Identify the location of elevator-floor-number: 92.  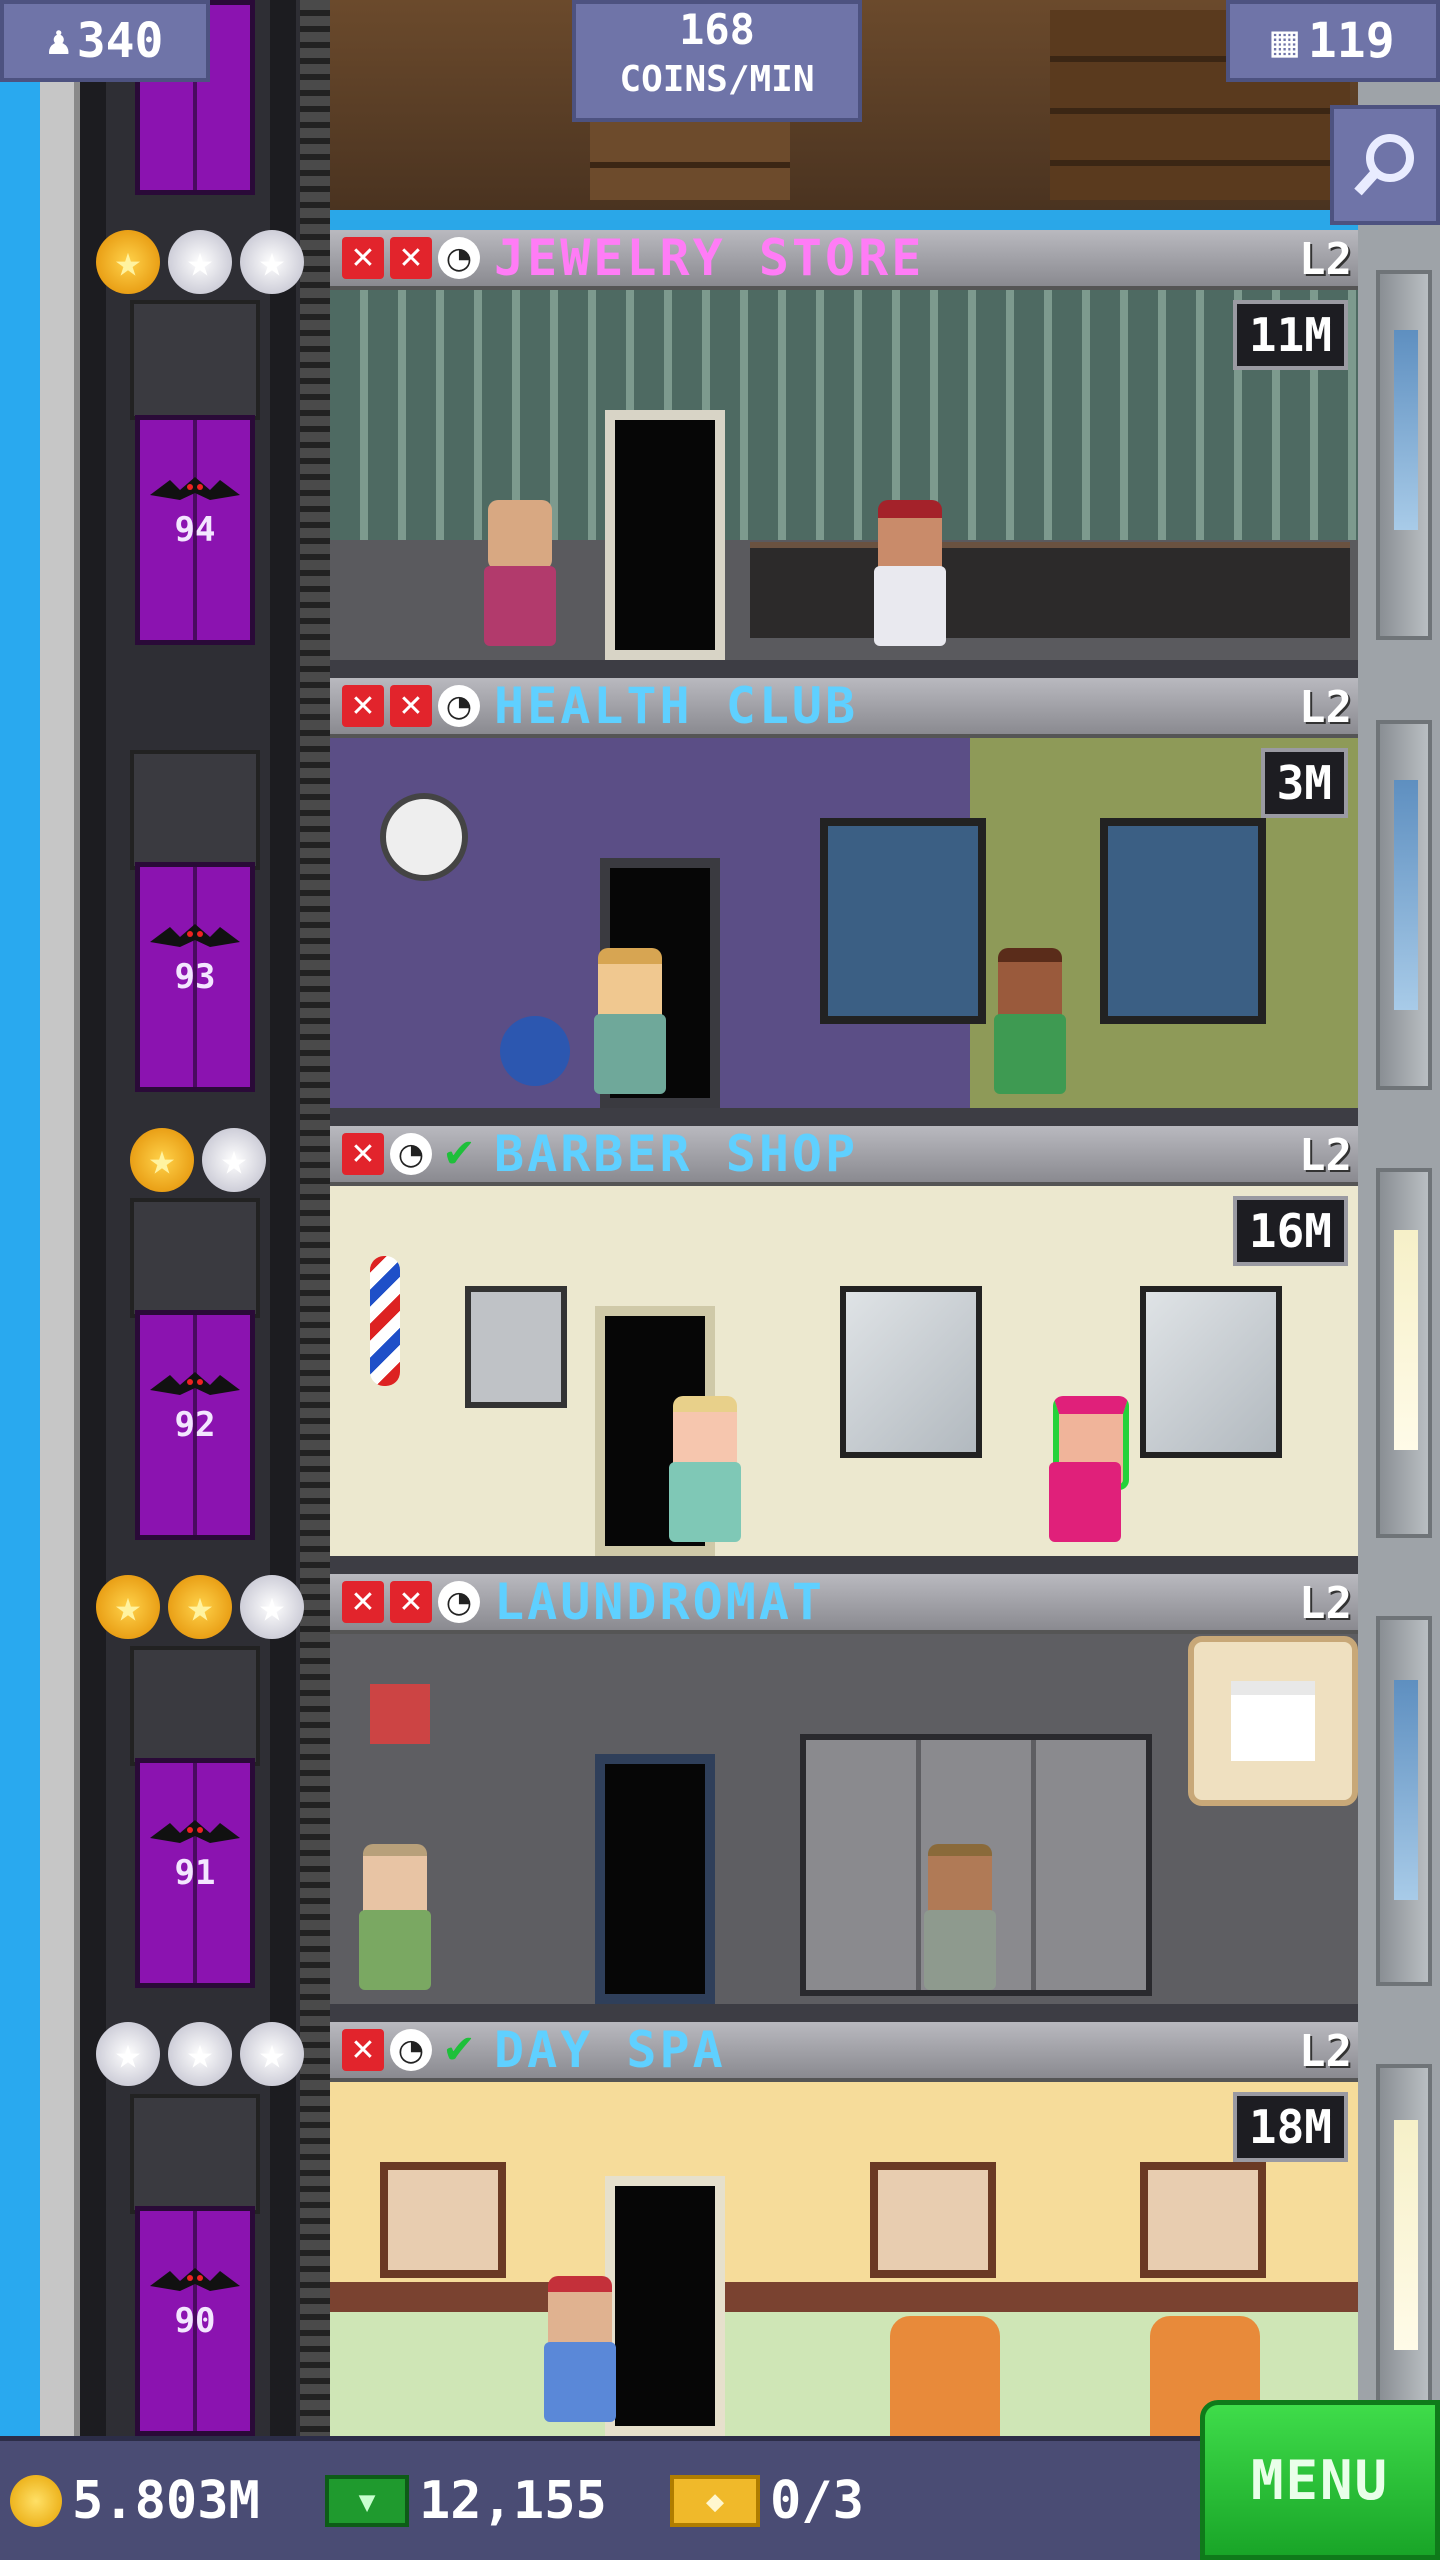
(195, 1425).